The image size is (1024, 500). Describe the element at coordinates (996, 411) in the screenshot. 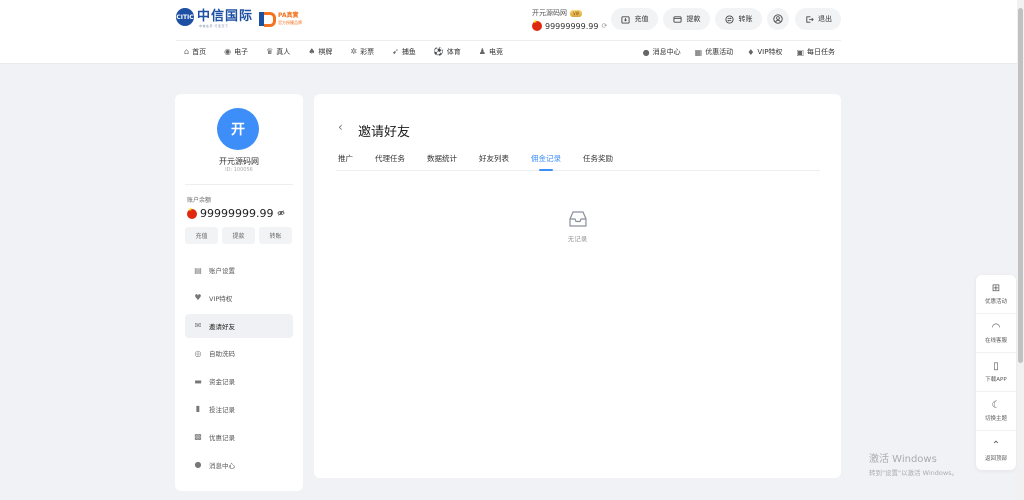

I see `float-switch-theme: ☾ 切换主题` at that location.